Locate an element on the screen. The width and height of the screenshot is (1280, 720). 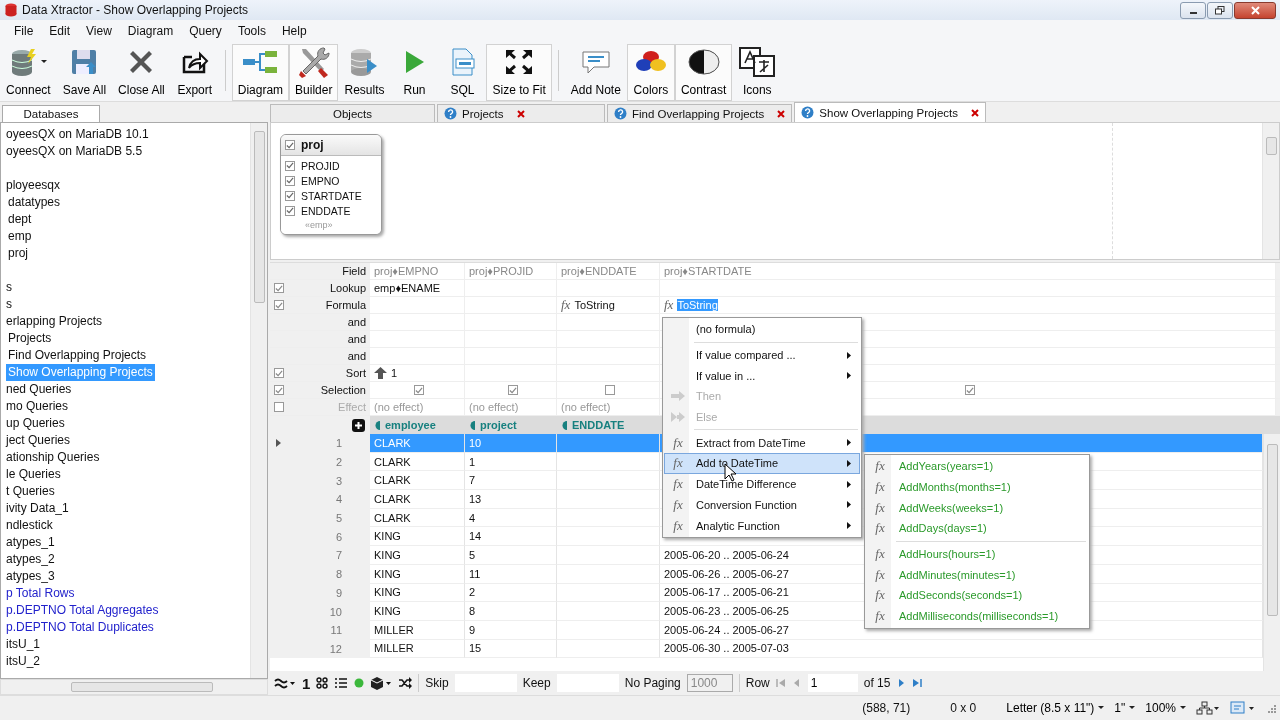
hierarchy-icon is located at coordinates (1208, 708).